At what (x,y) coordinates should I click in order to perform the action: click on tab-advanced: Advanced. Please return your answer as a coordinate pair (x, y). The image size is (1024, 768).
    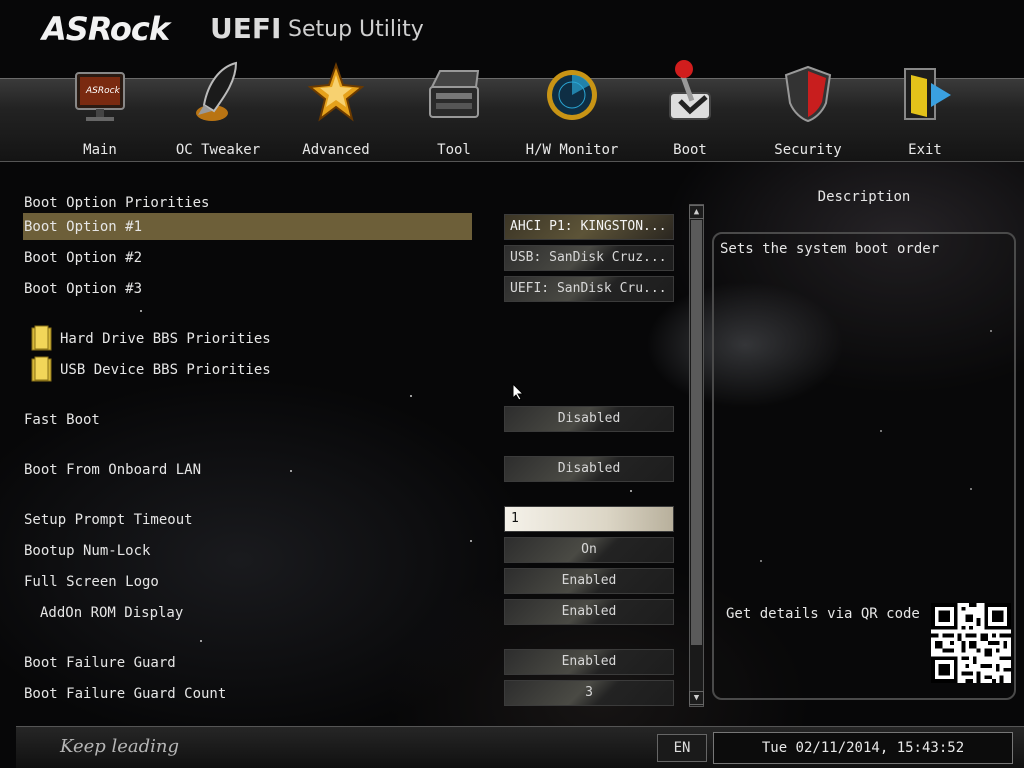
    Looking at the image, I should click on (336, 112).